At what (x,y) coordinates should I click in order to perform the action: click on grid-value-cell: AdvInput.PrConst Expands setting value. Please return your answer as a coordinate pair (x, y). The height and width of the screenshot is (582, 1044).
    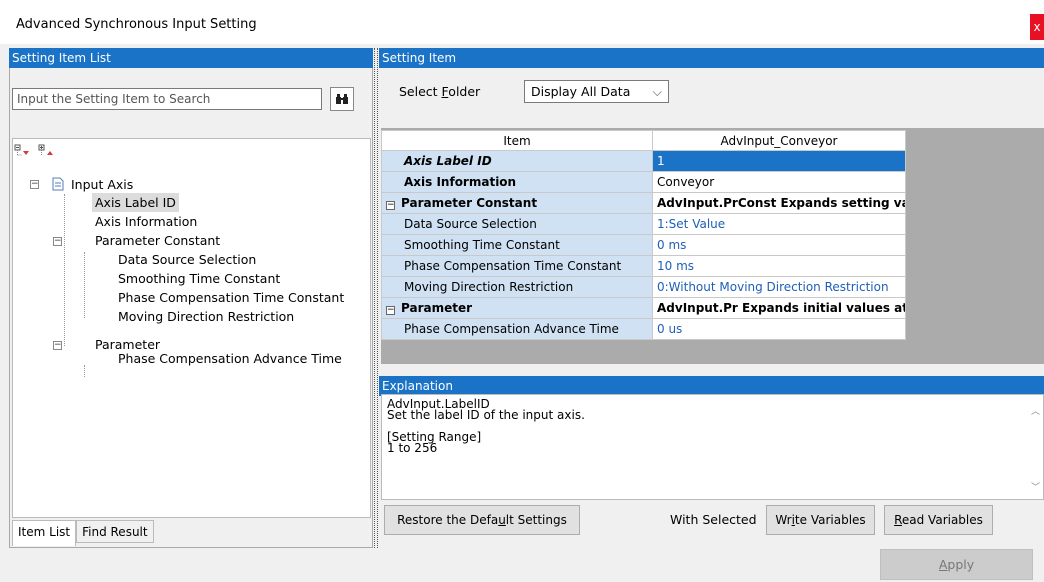
    Looking at the image, I should click on (779, 203).